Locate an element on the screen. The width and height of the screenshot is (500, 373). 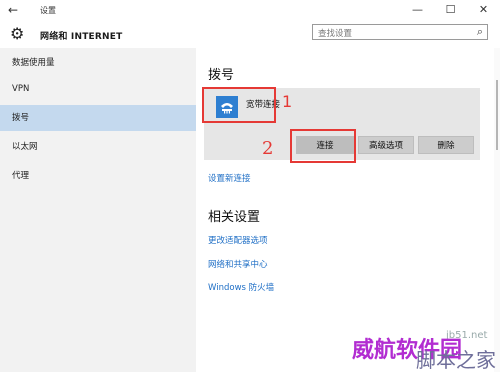
maximize-button: ☐ is located at coordinates (450, 10).